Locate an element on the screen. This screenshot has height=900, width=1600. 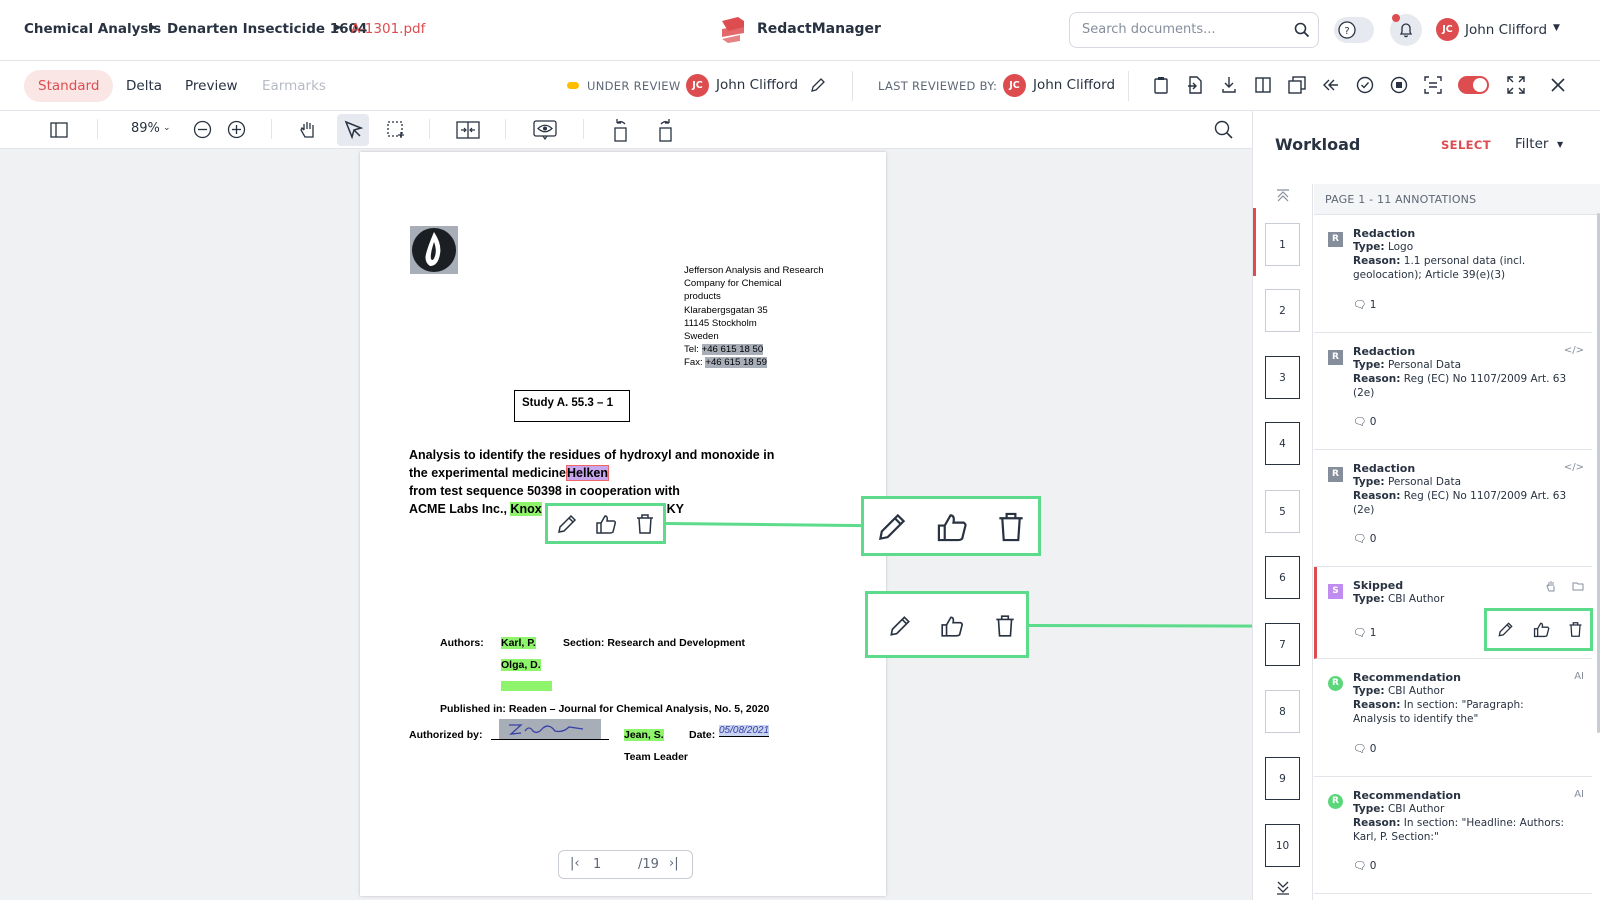
recommendation-annotation: Knox is located at coordinates (526, 509).